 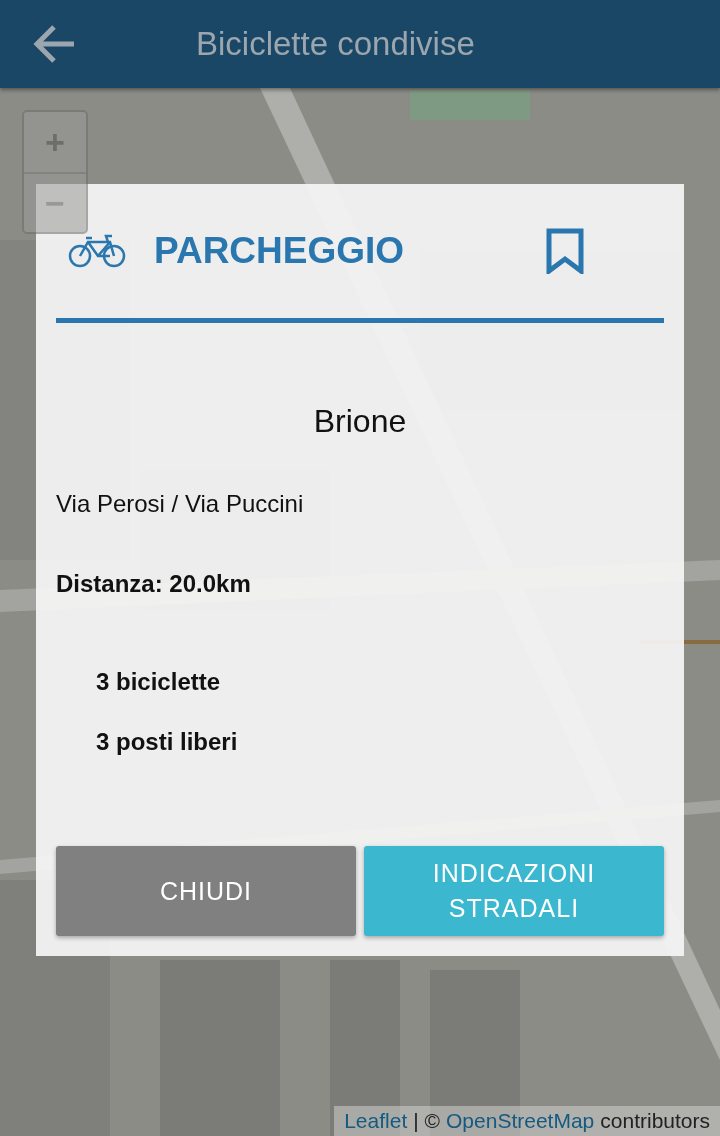 I want to click on close-button: CHIUDI, so click(x=206, y=891).